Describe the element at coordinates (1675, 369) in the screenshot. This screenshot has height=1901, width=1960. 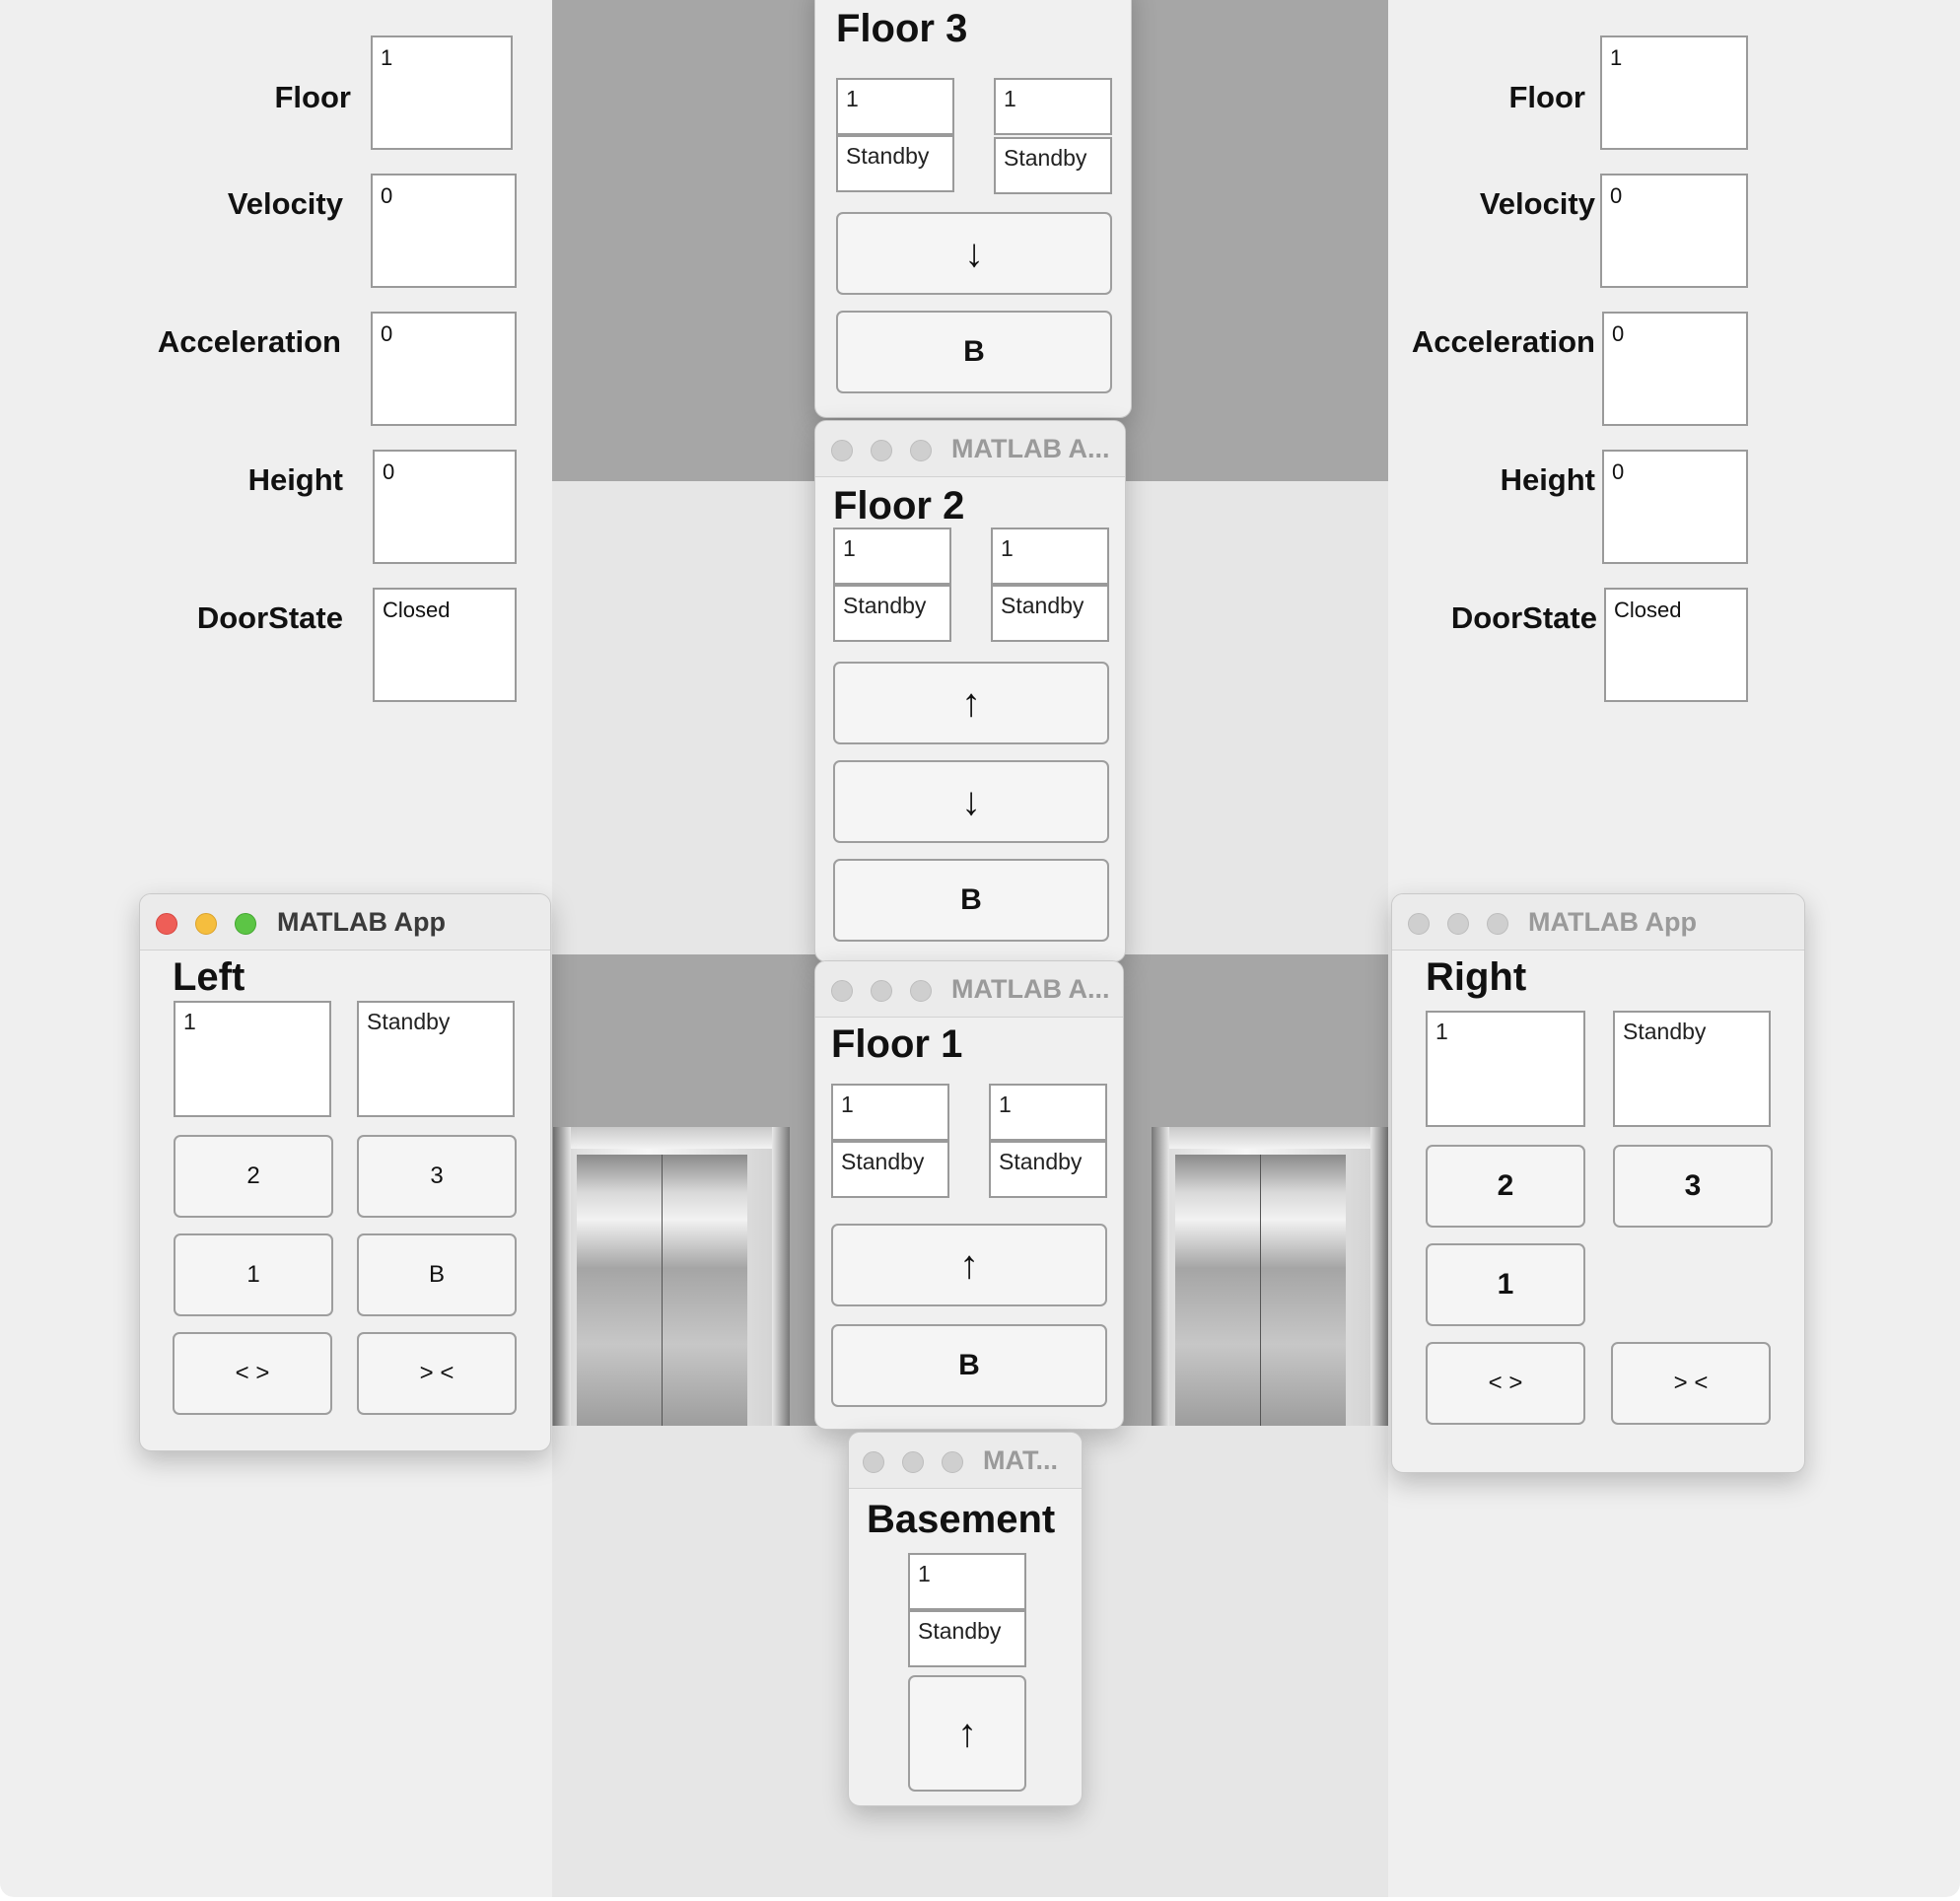
I see `right-acceleration-field: 0` at that location.